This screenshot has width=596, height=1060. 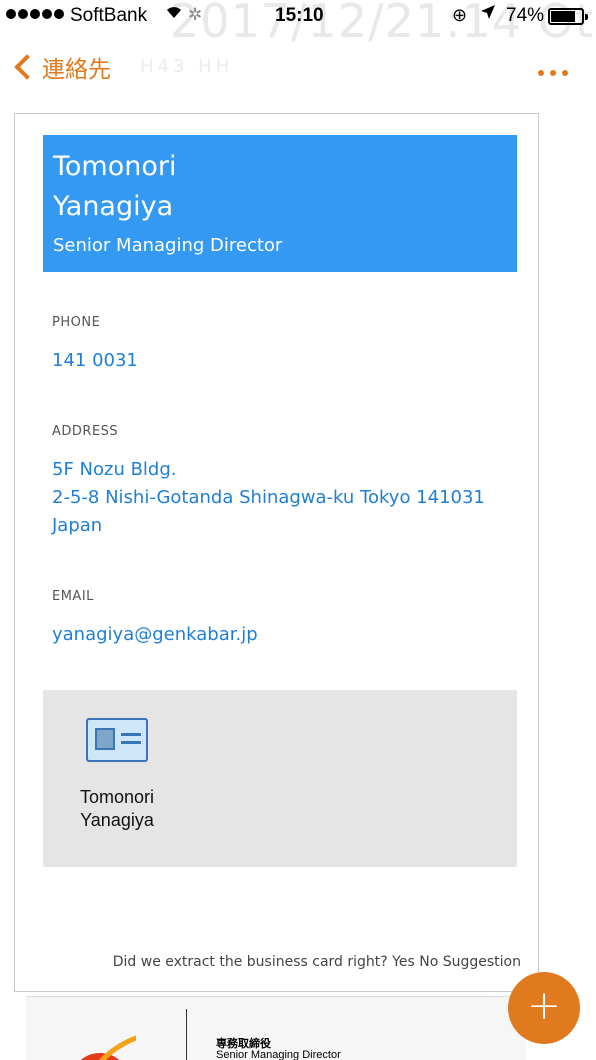 I want to click on location-arrow-icon, so click(x=488, y=14).